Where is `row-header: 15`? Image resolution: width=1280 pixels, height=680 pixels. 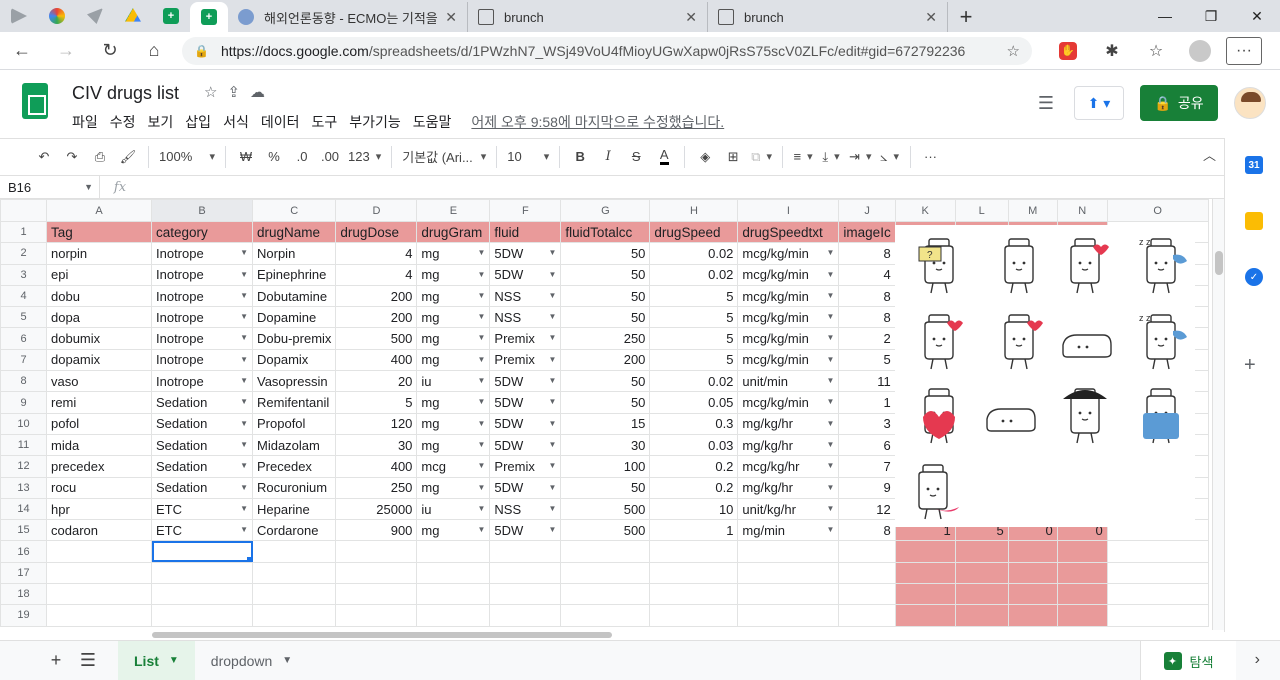 row-header: 15 is located at coordinates (23, 530).